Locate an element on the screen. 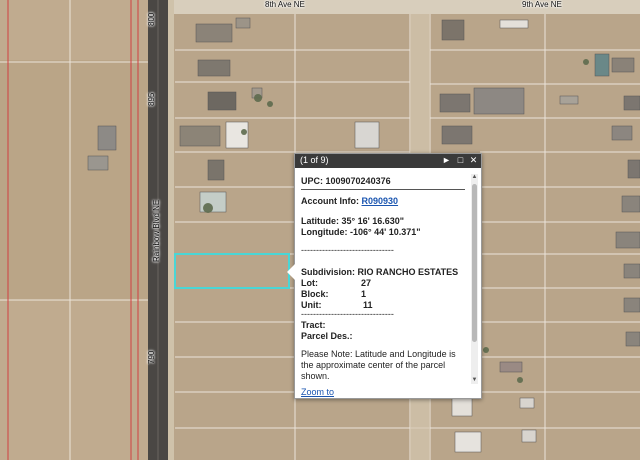  popup-feature-count: (1 of 9) is located at coordinates (314, 160).